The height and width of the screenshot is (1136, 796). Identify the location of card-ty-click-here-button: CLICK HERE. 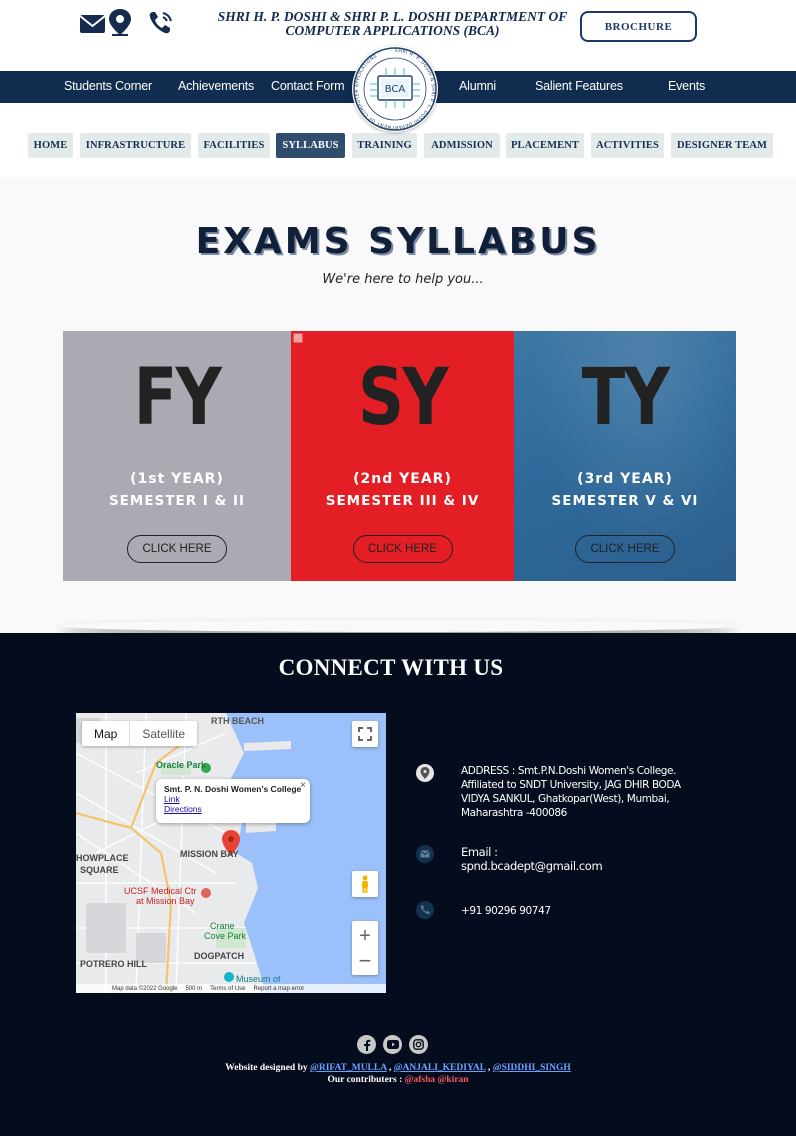
(625, 549).